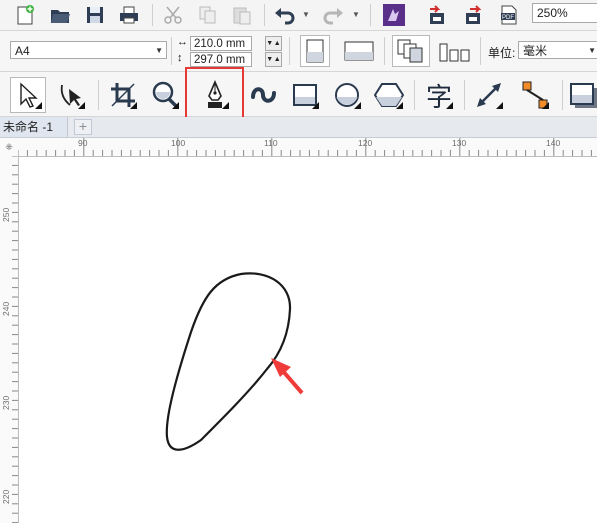  Describe the element at coordinates (178, 143) in the screenshot. I see `ruler-h-label: 100` at that location.